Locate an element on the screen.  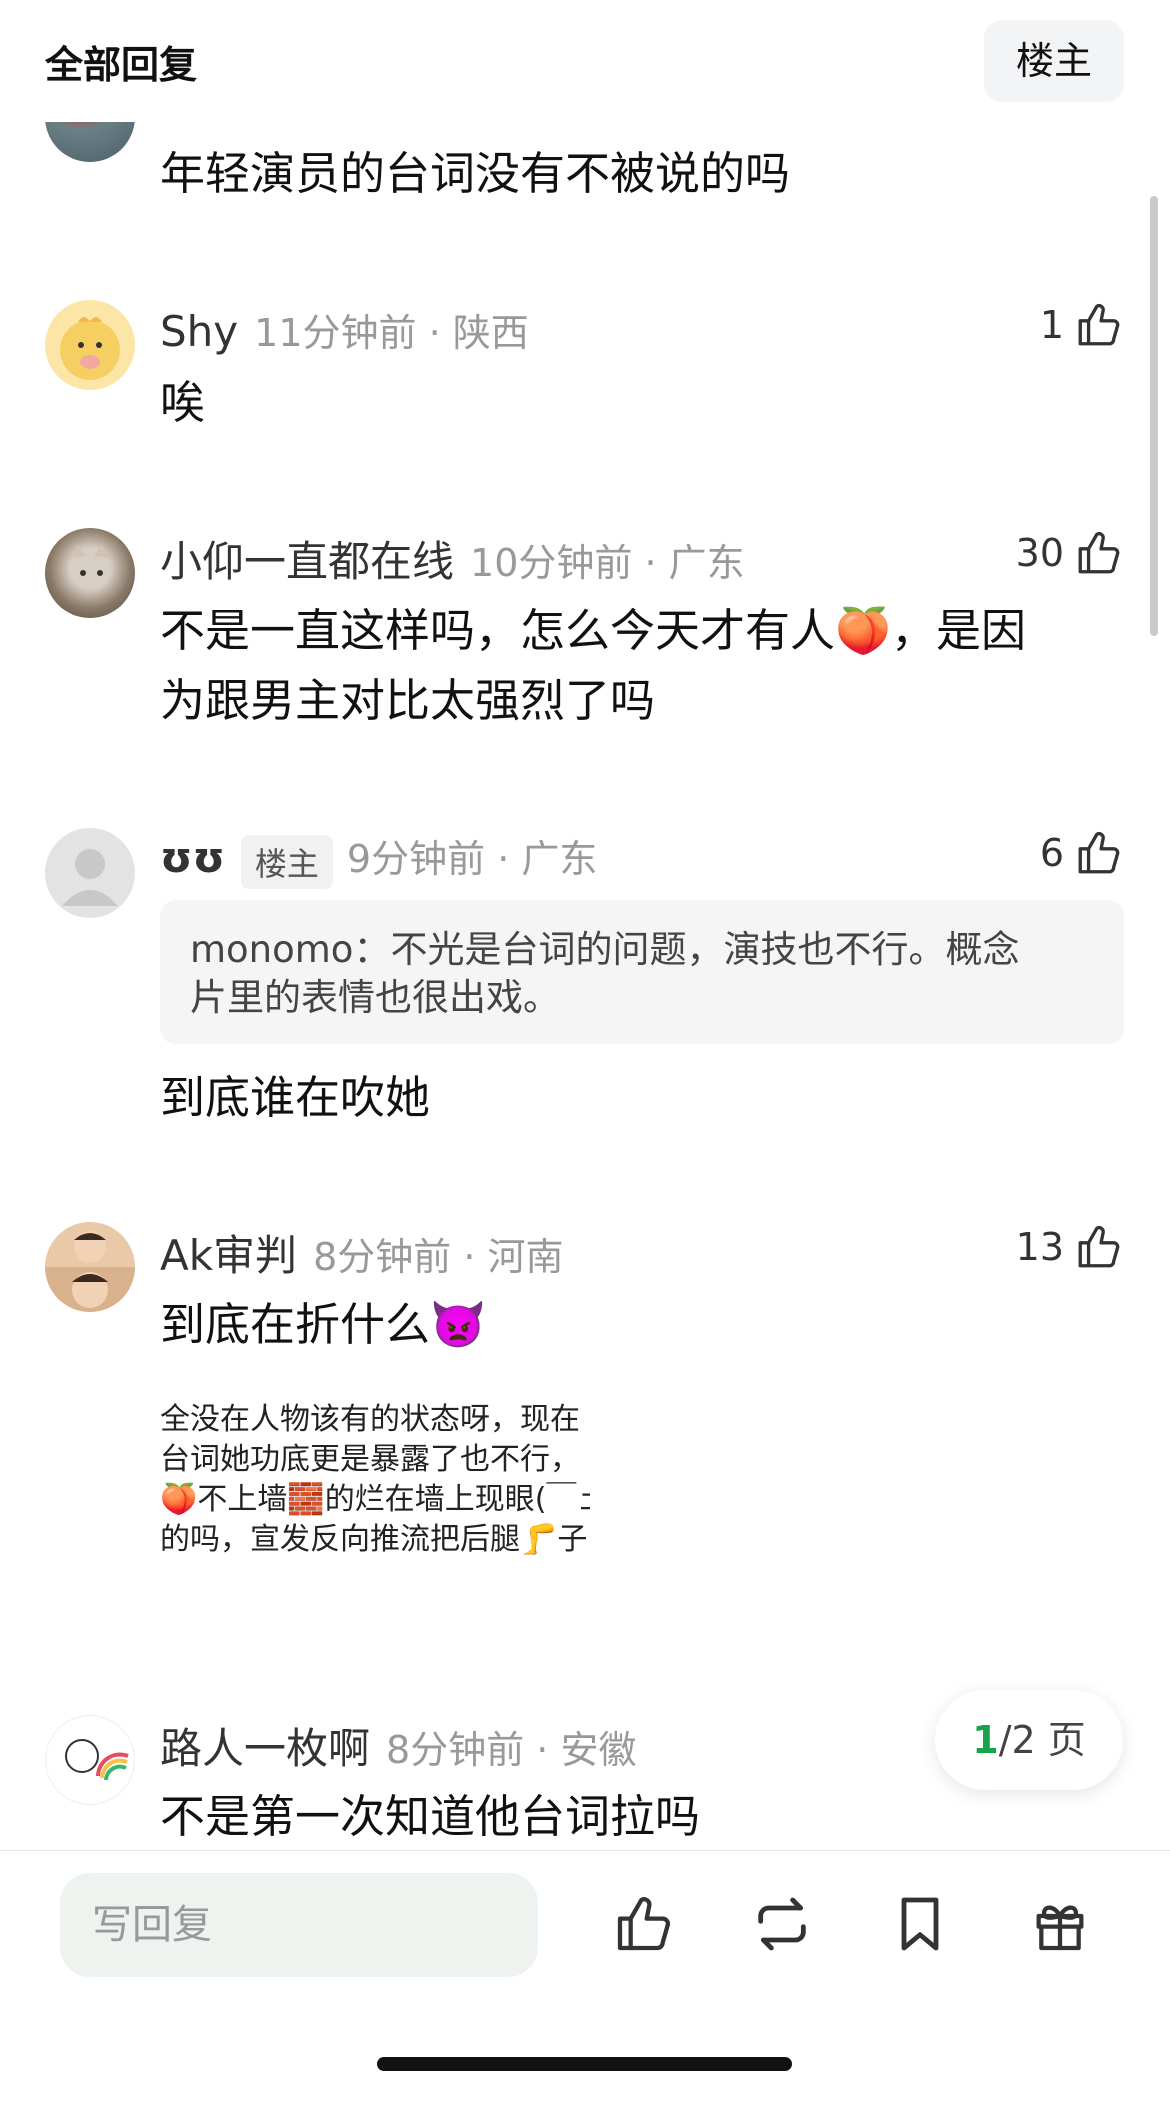
gift-icon is located at coordinates (1060, 1928).